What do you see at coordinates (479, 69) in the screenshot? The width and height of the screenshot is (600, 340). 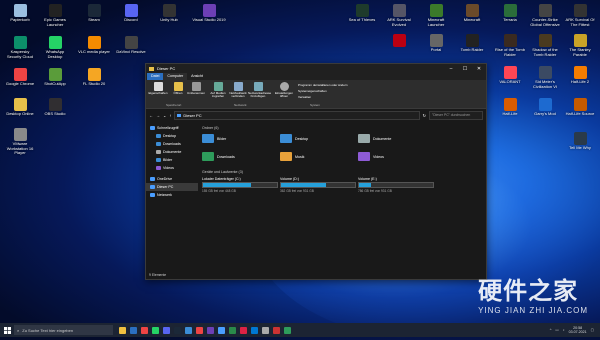 I see `close-button: ✕` at bounding box center [479, 69].